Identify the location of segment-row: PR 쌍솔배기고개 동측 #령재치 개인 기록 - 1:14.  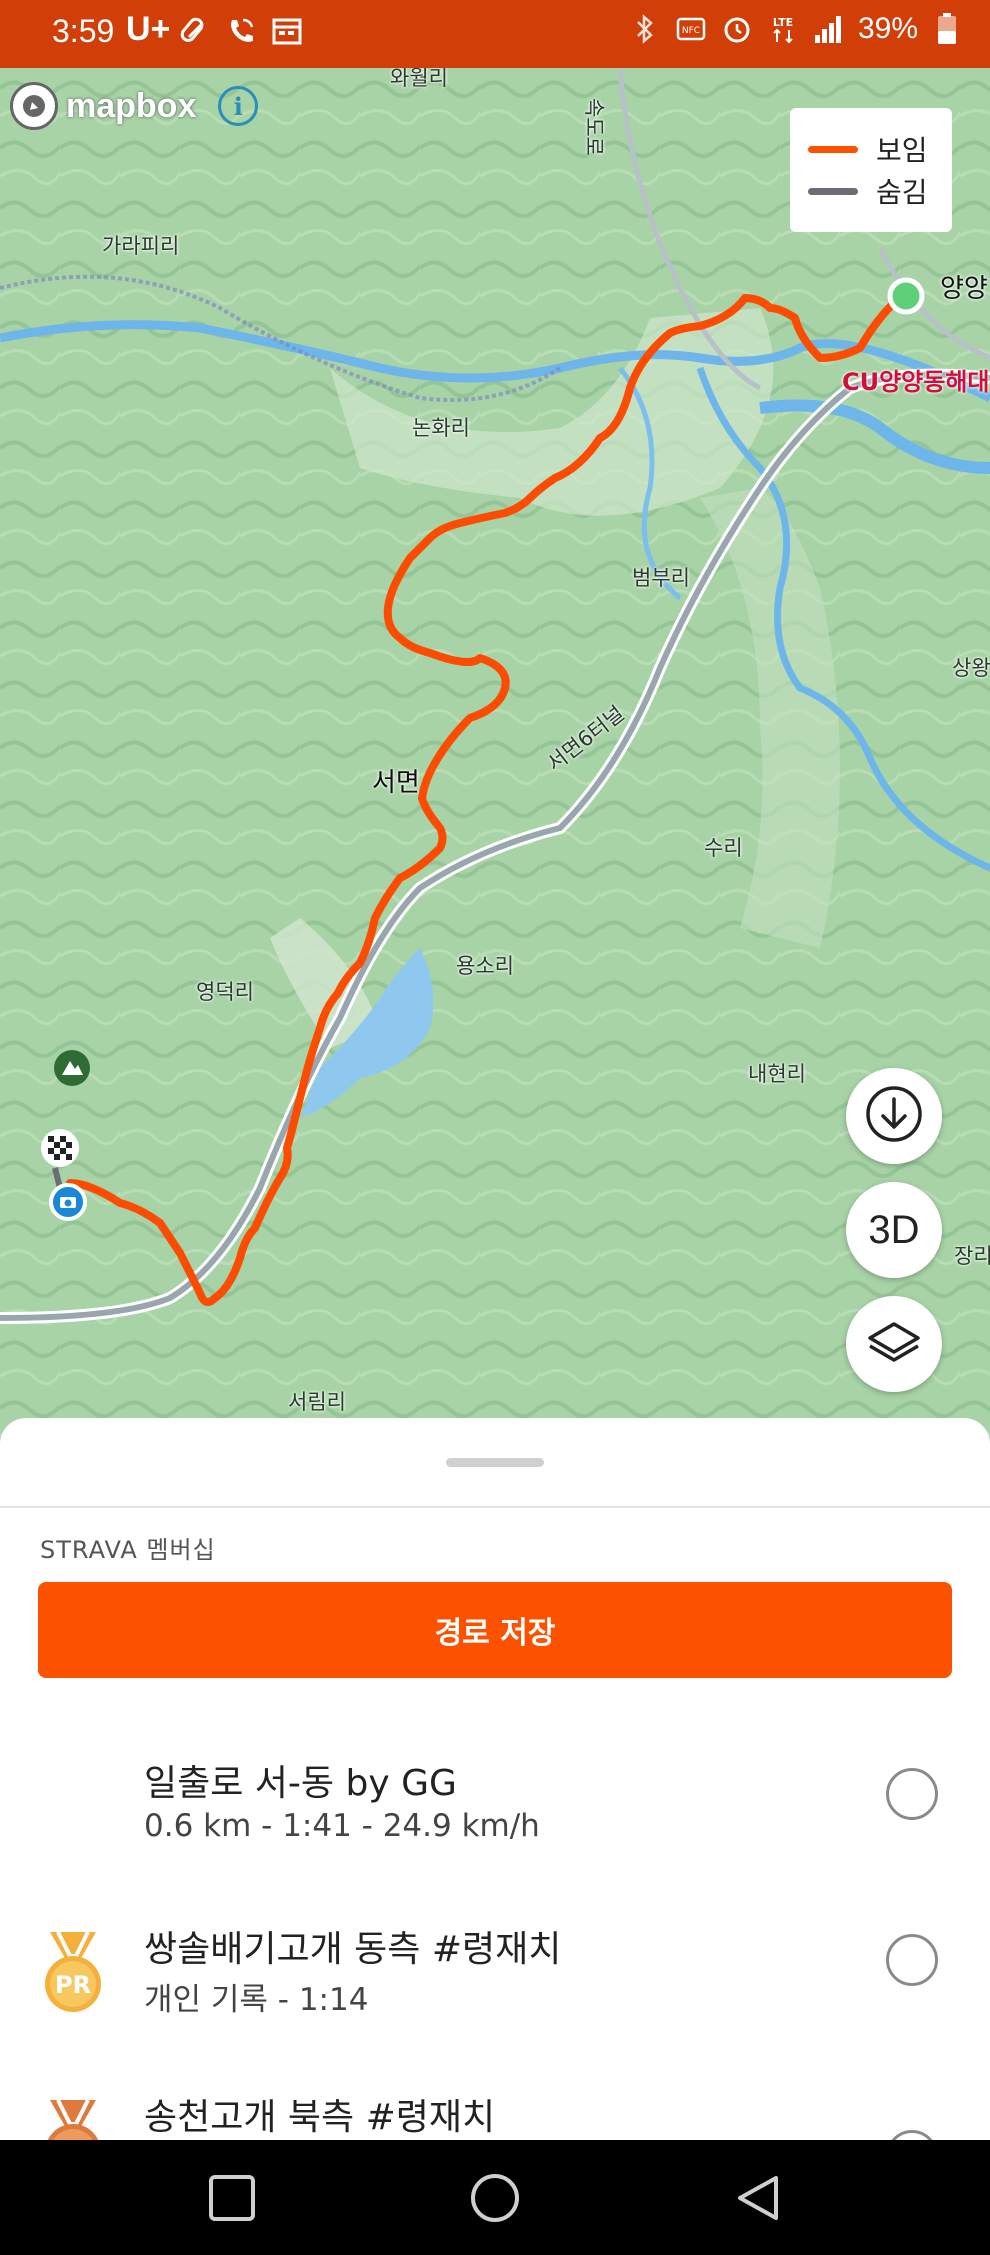
(495, 2000).